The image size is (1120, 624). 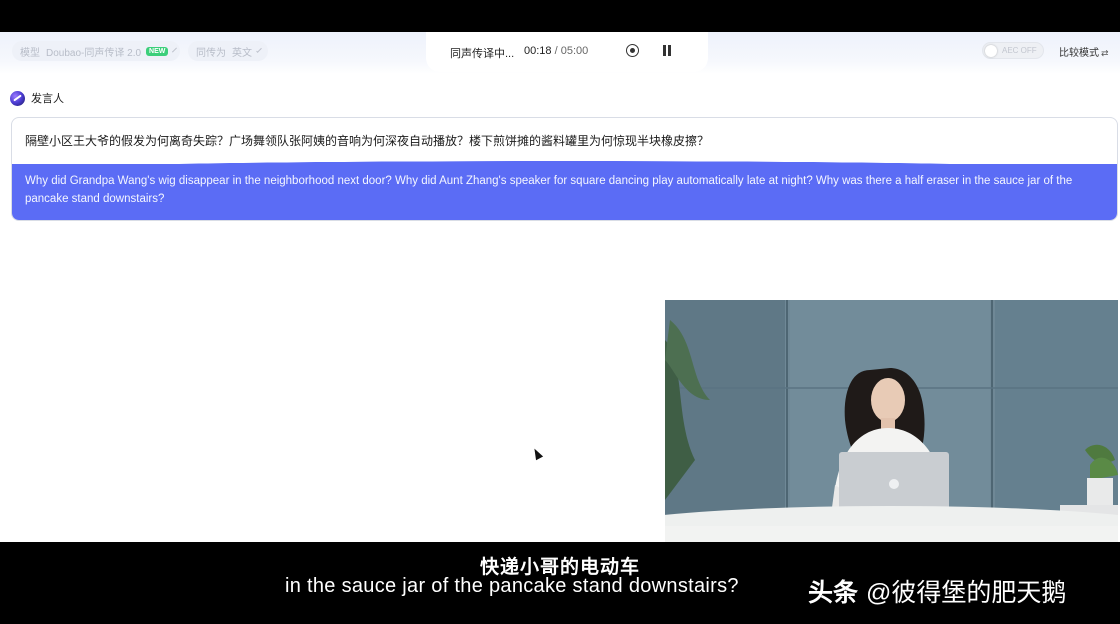 What do you see at coordinates (991, 50) in the screenshot?
I see `toggle-knob` at bounding box center [991, 50].